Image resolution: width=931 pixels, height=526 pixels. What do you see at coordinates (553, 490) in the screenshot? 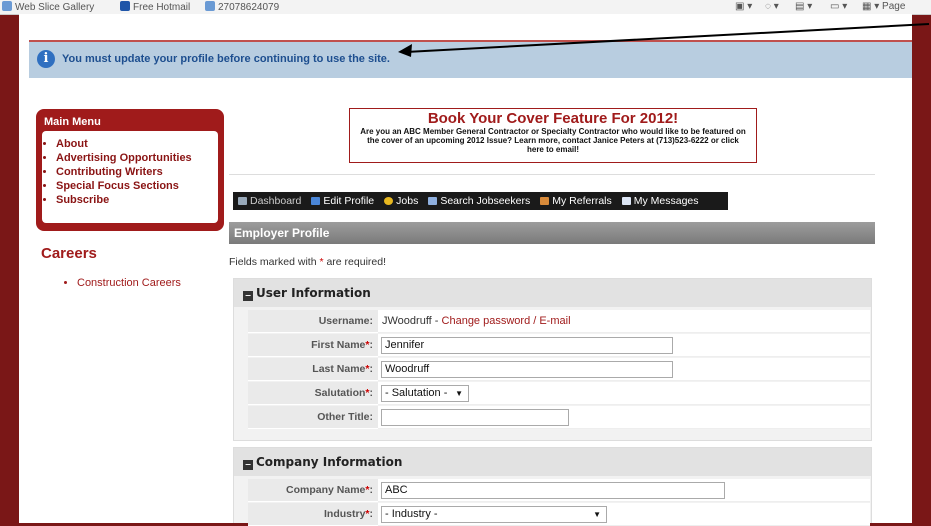
I see `company-name-input: ABC` at bounding box center [553, 490].